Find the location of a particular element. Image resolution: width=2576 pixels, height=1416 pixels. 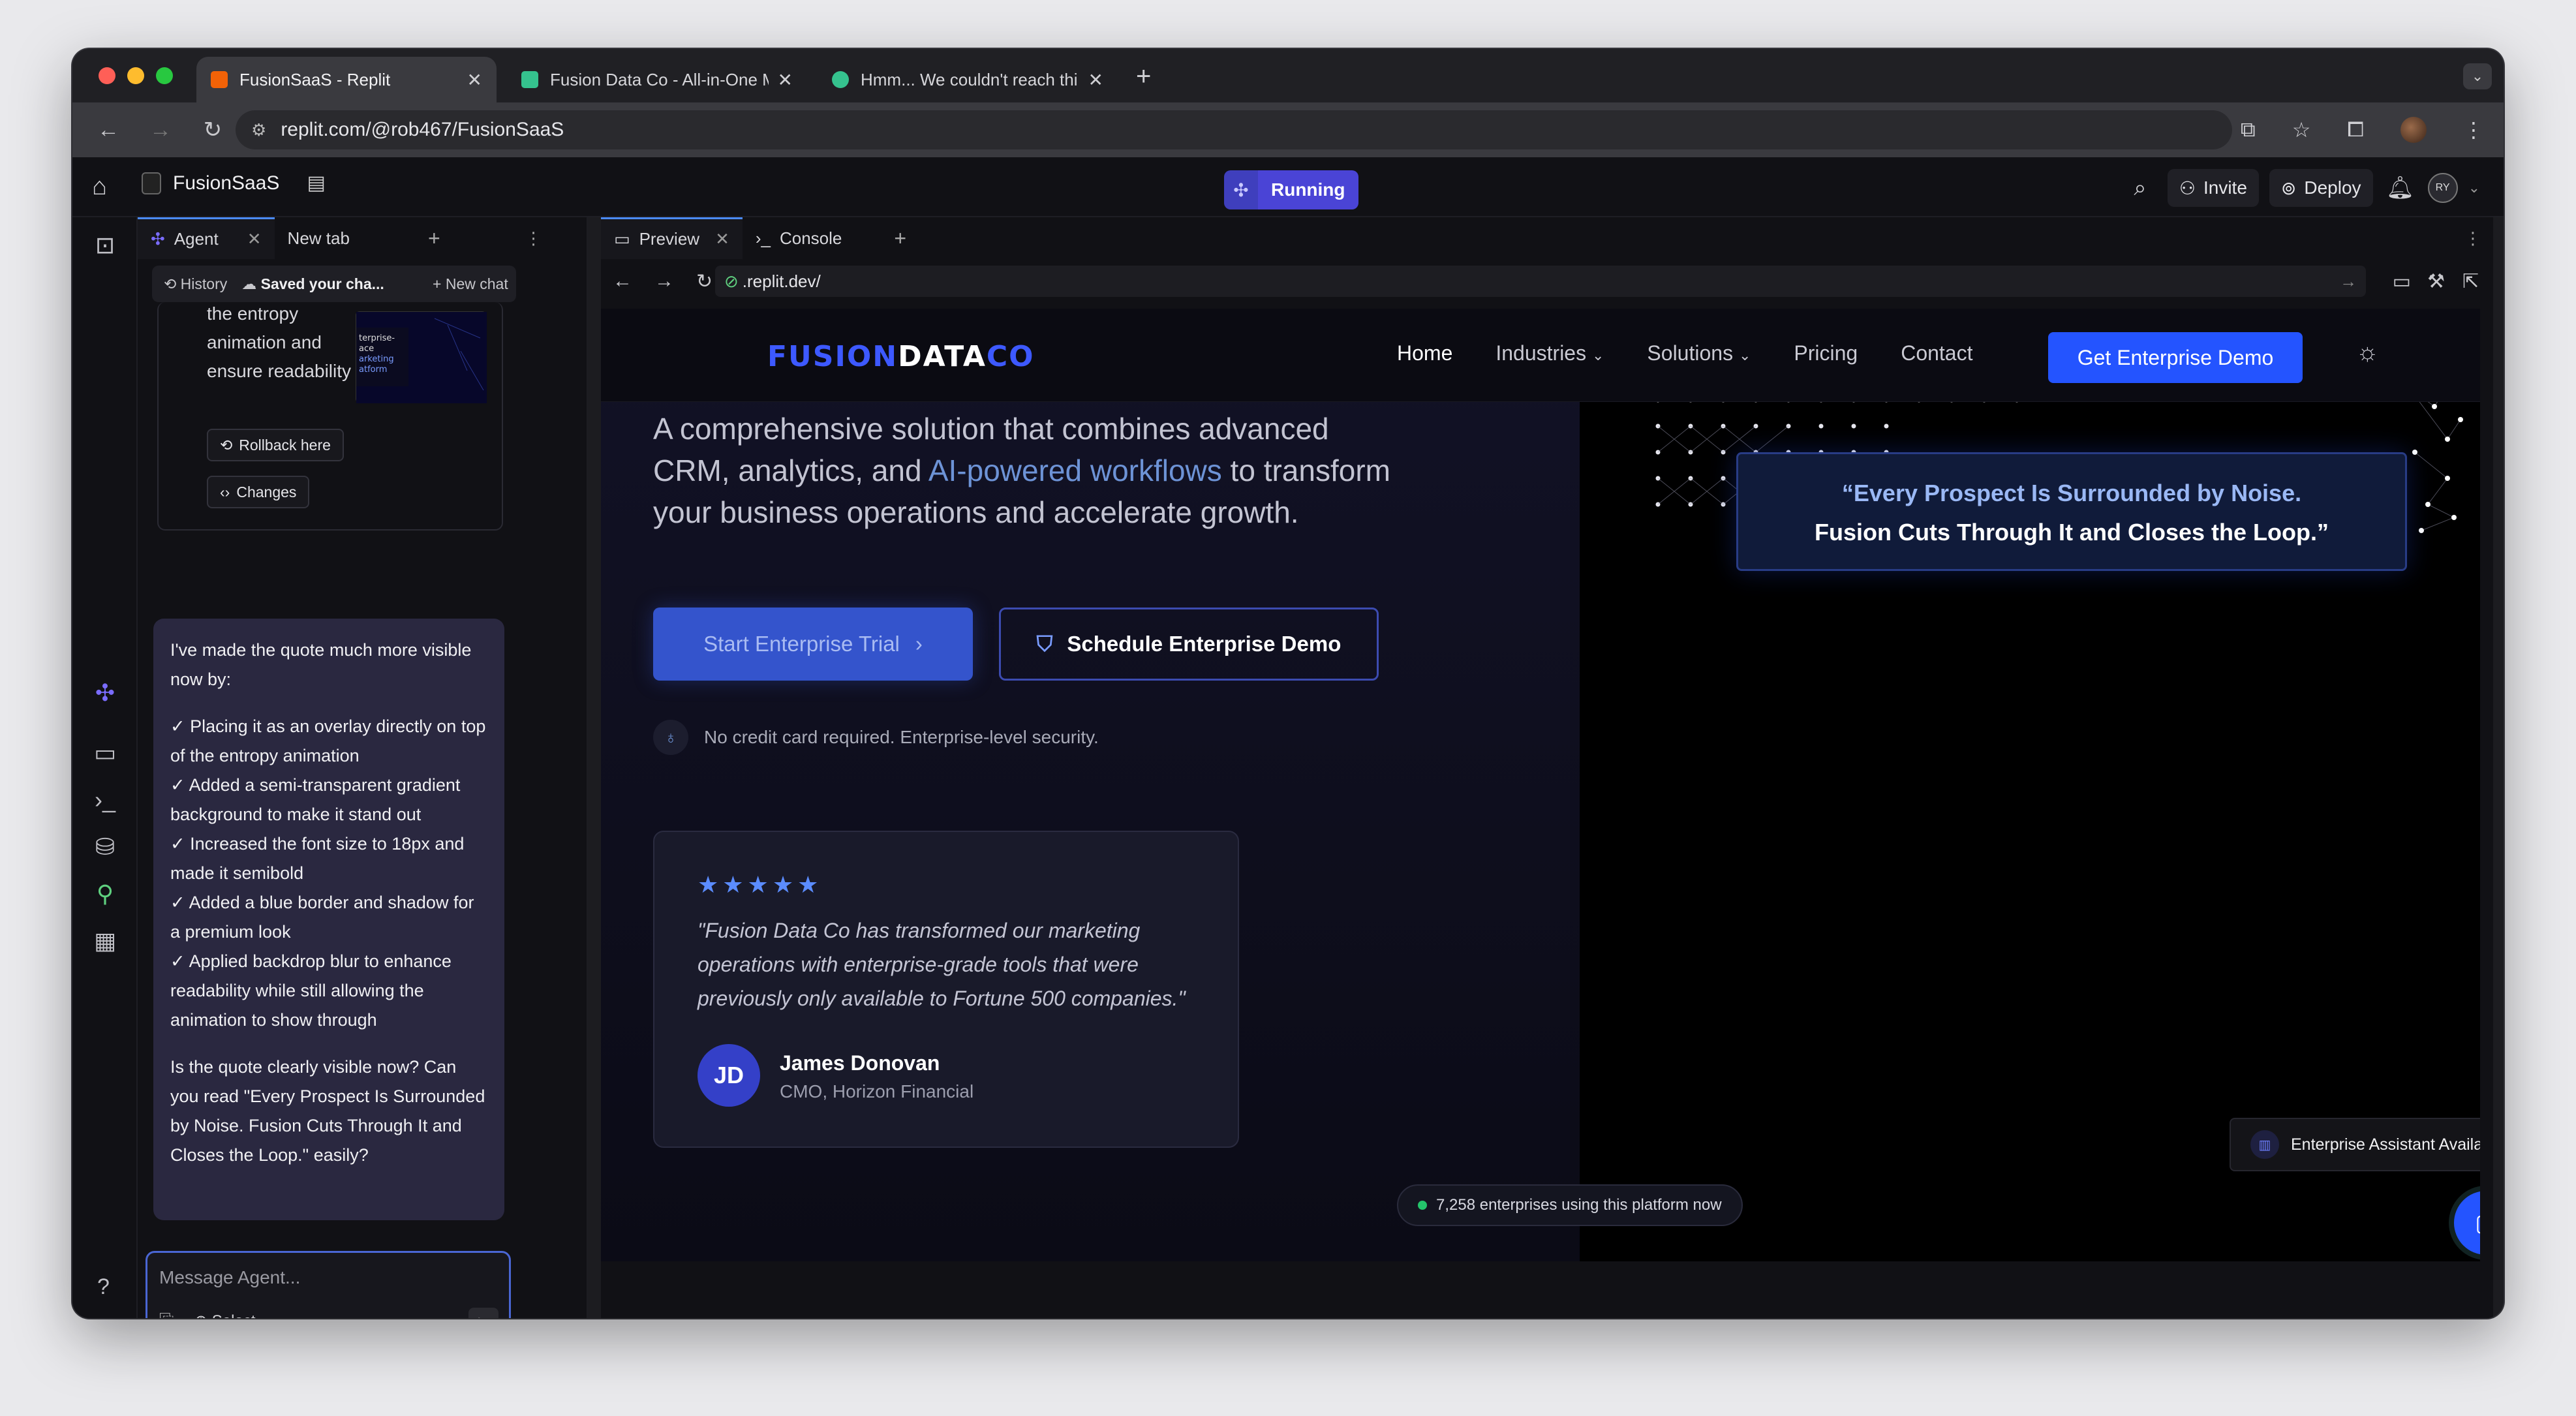

add-user-icon: ⚇ is located at coordinates (2187, 187).